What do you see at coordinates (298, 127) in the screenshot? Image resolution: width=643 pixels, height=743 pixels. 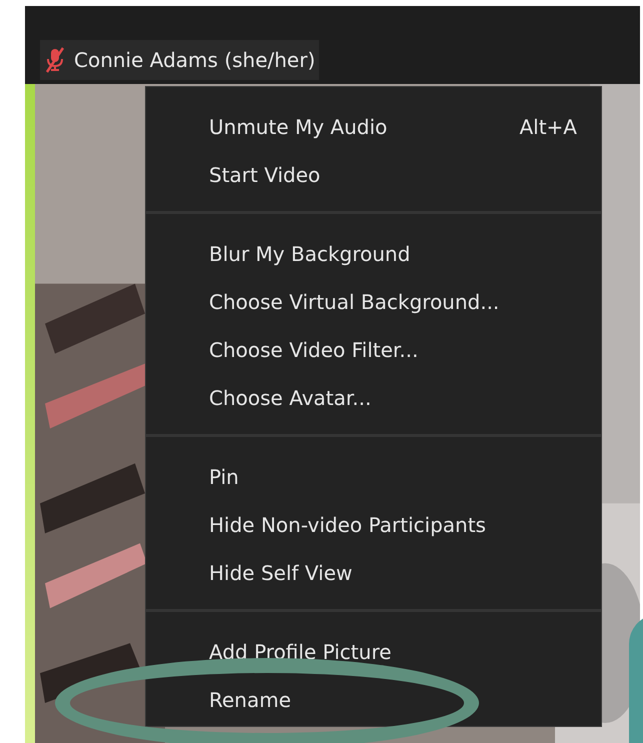 I see `menu-item: Unmute My Audio` at bounding box center [298, 127].